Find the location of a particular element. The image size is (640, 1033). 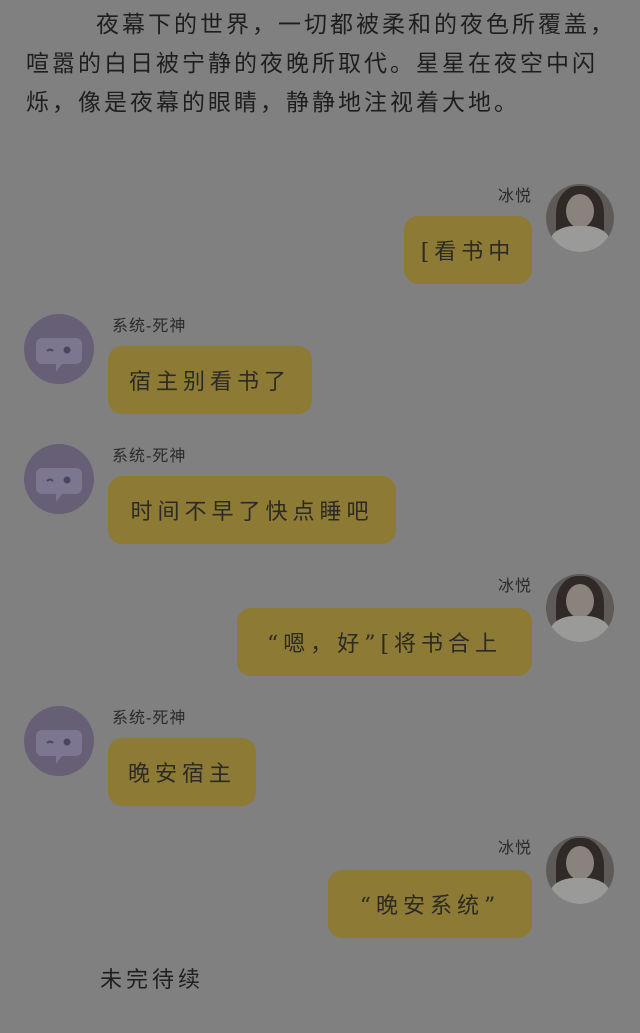

message-bubble: 宿主别看书了 is located at coordinates (210, 380).